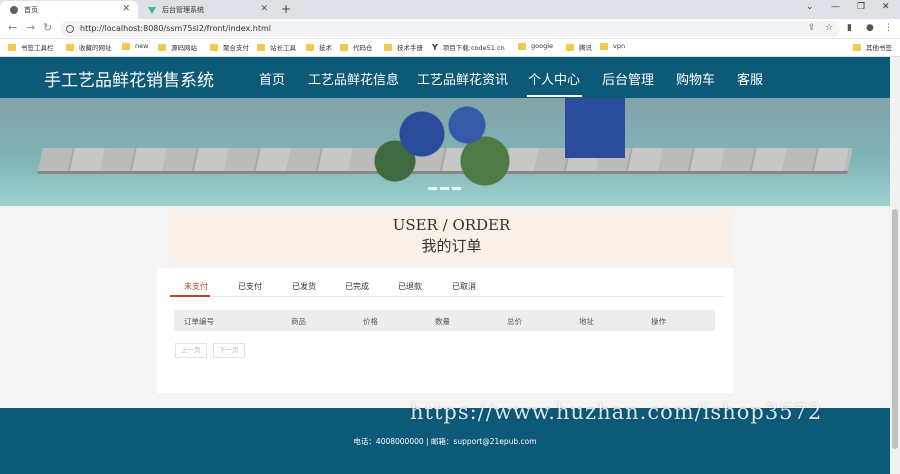 The image size is (900, 474). I want to click on window-close-icon: ✕, so click(886, 7).